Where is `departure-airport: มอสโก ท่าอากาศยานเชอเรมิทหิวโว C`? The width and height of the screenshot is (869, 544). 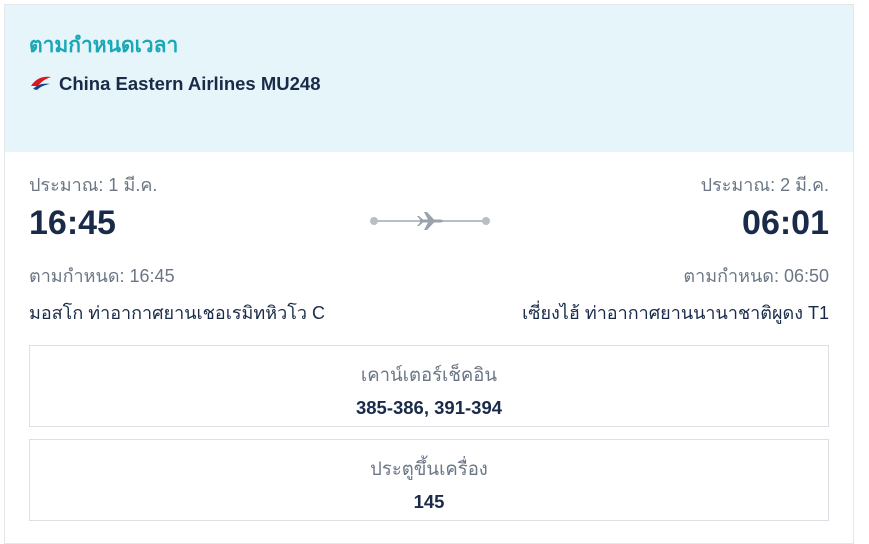 departure-airport: มอสโก ท่าอากาศยานเชอเรมิทหิวโว C is located at coordinates (177, 313).